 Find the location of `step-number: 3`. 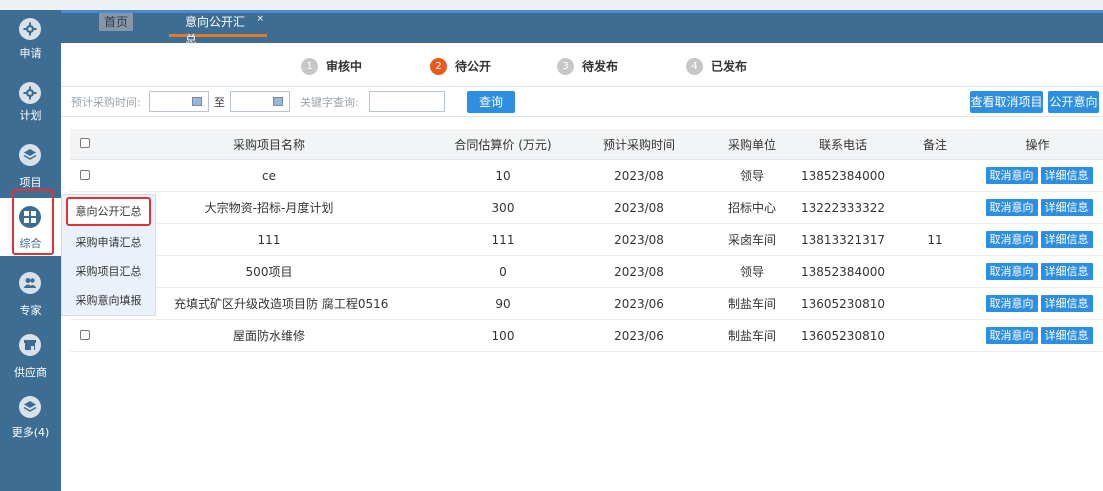

step-number: 3 is located at coordinates (565, 66).